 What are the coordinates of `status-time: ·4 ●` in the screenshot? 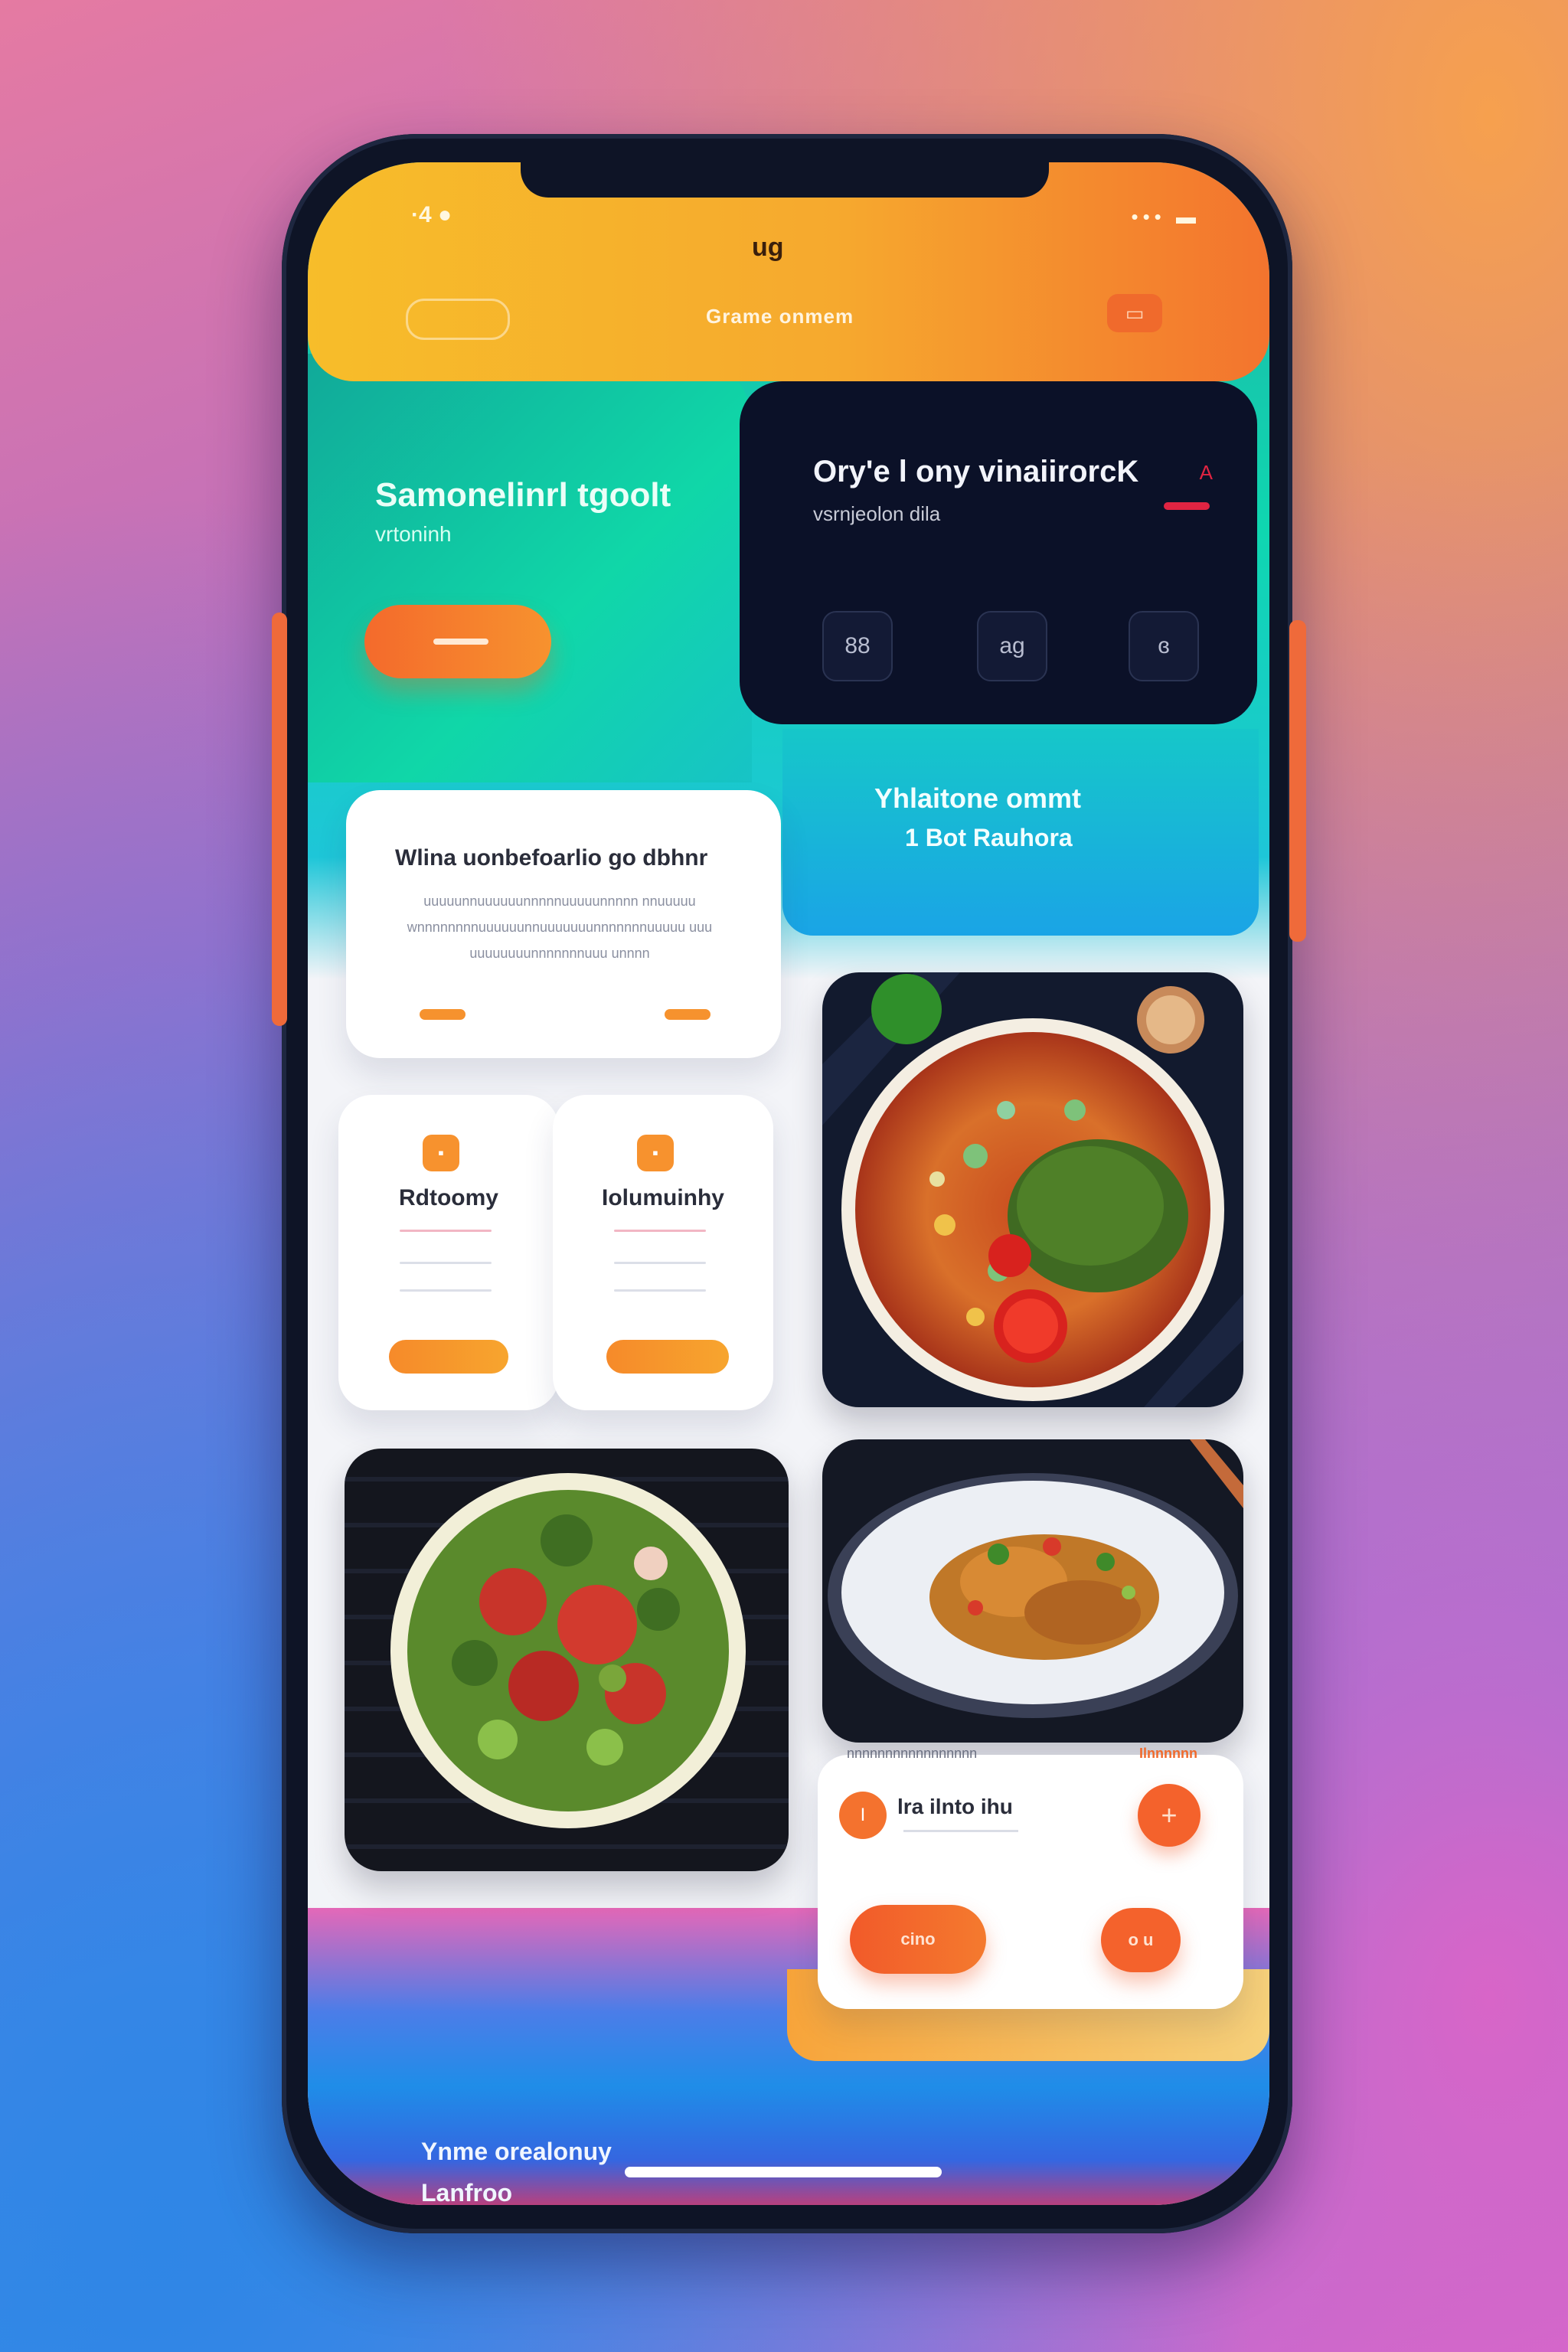 It's located at (431, 214).